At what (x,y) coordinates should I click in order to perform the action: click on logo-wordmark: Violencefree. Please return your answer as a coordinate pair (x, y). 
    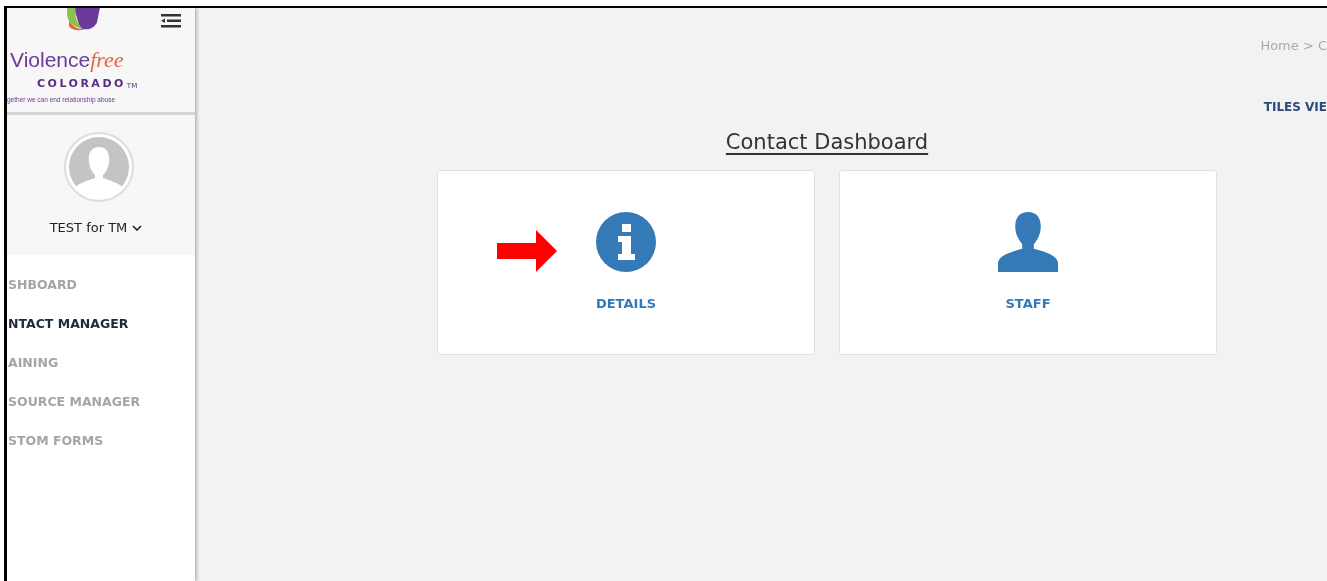
    Looking at the image, I should click on (67, 61).